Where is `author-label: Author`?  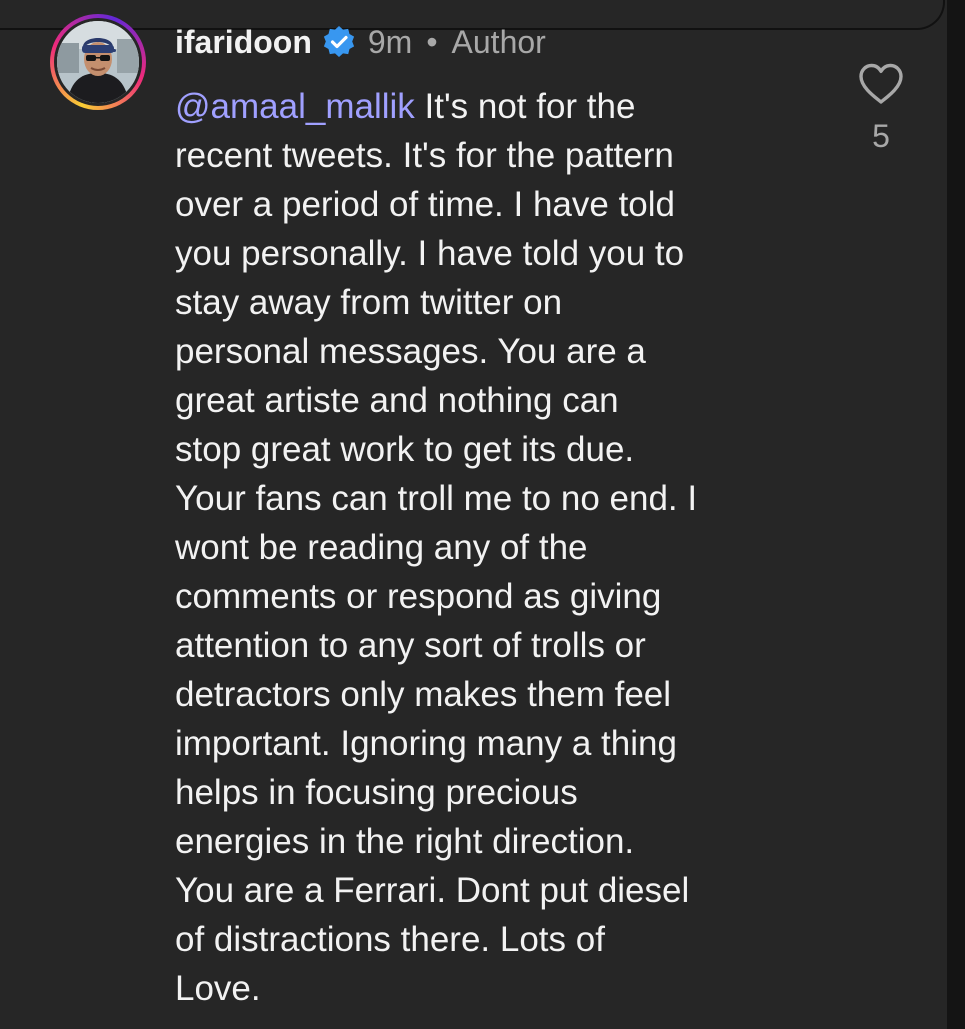 author-label: Author is located at coordinates (498, 41).